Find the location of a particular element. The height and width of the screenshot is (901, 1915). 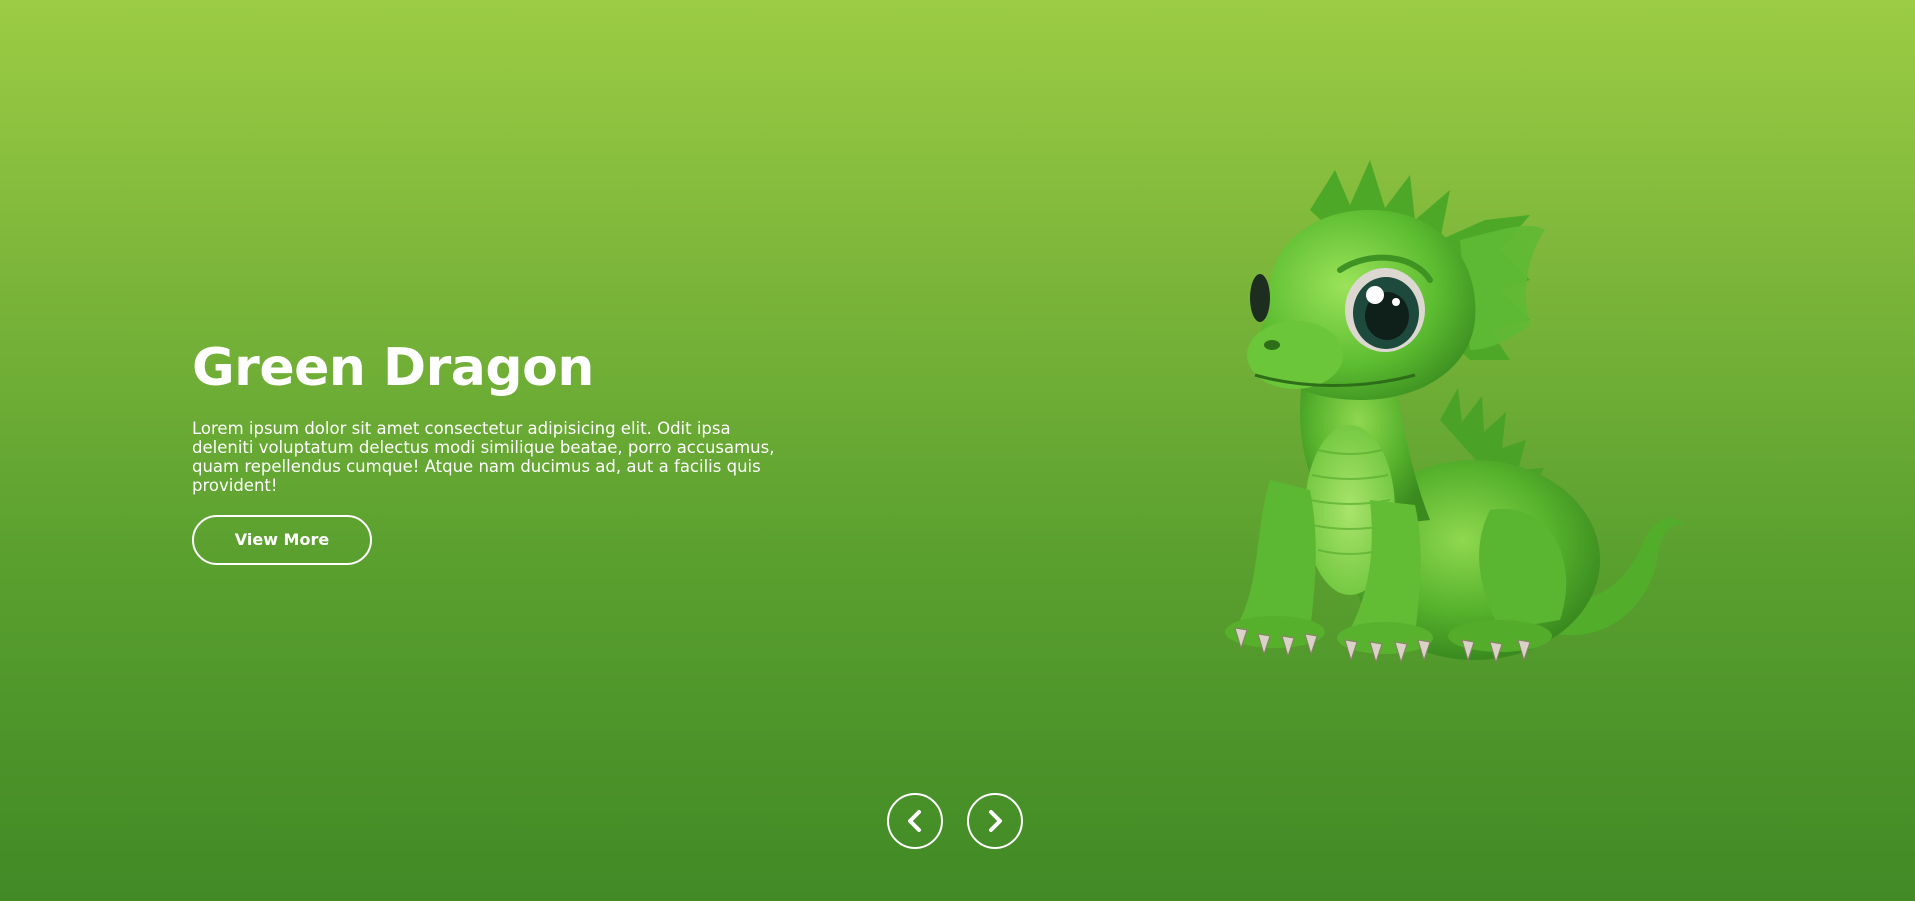

chevron-right-icon is located at coordinates (995, 821).